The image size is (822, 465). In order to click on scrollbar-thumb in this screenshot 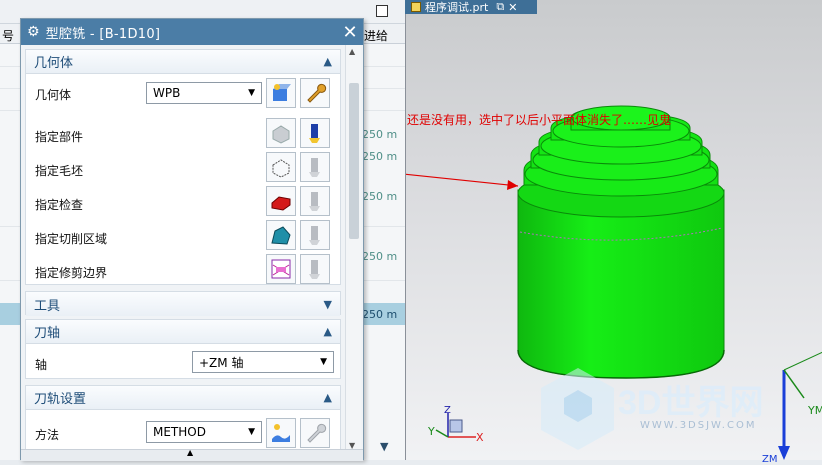, I will do `click(354, 161)`.